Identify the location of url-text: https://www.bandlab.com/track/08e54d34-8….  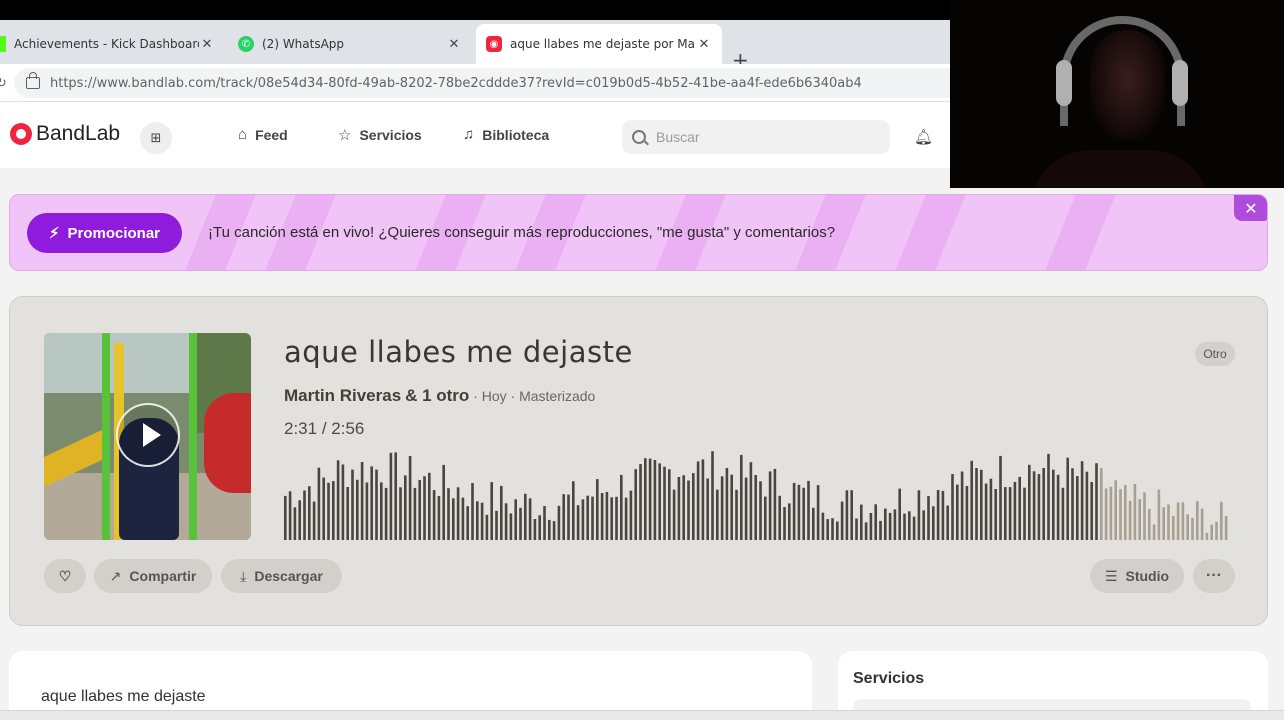
(456, 83).